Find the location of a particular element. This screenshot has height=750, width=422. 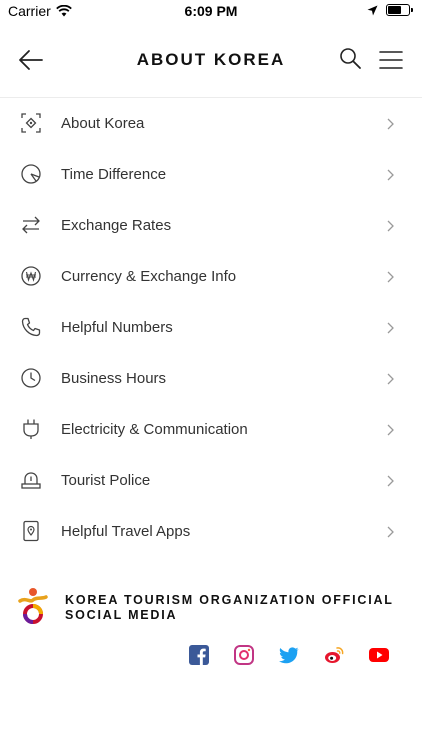

hamburger-menu-icon is located at coordinates (391, 60).